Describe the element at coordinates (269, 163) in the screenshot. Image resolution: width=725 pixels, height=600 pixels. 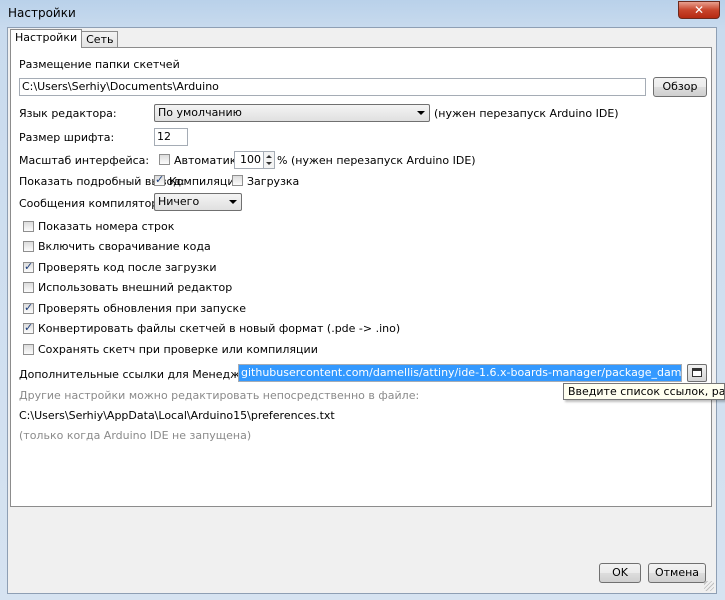
I see `spinner-down-icon` at that location.